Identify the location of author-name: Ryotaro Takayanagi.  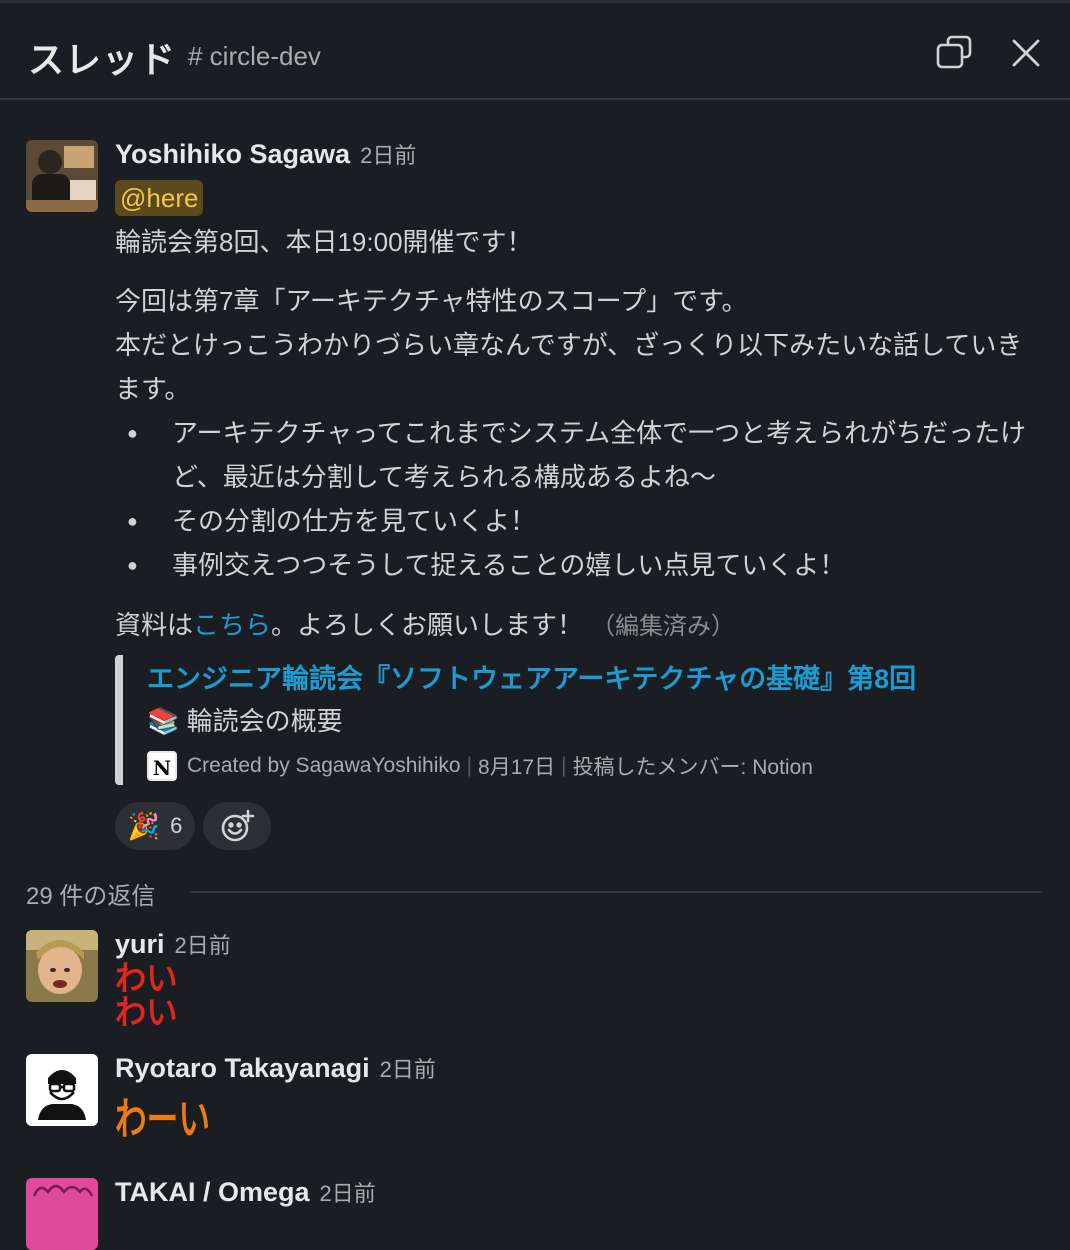
(242, 1068).